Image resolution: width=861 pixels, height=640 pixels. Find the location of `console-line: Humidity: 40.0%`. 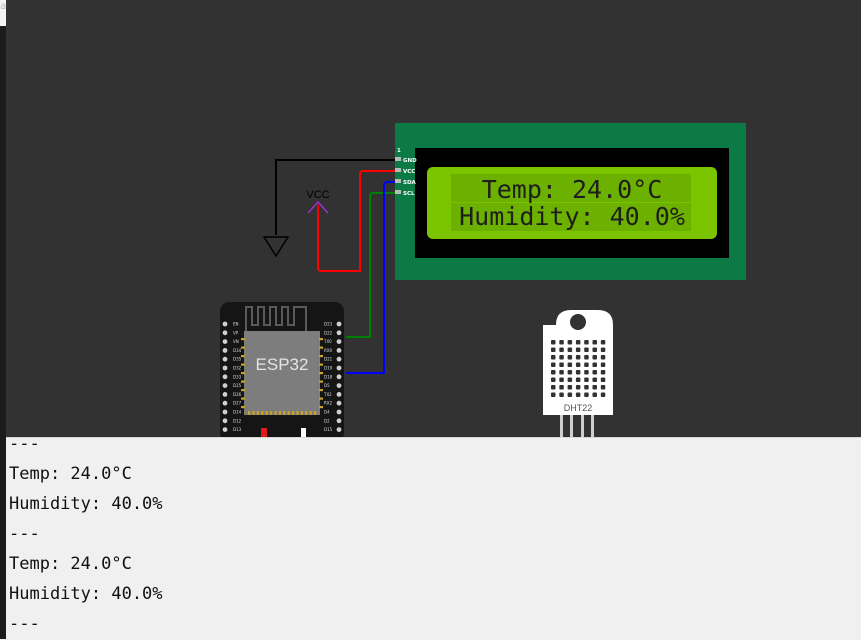

console-line: Humidity: 40.0% is located at coordinates (86, 594).